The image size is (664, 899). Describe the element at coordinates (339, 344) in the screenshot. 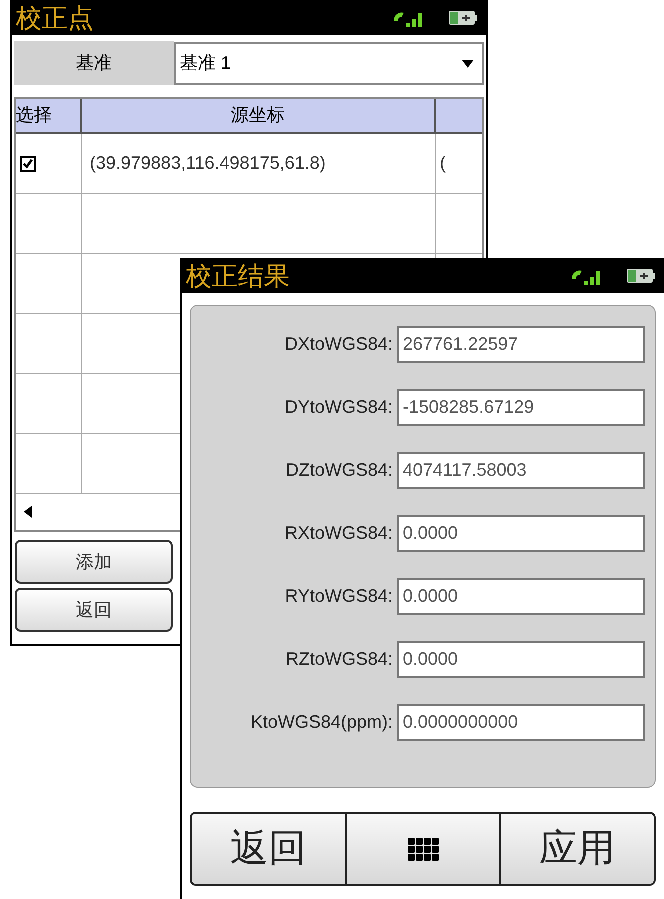

I see `field-label: DXtoWGS84:` at that location.